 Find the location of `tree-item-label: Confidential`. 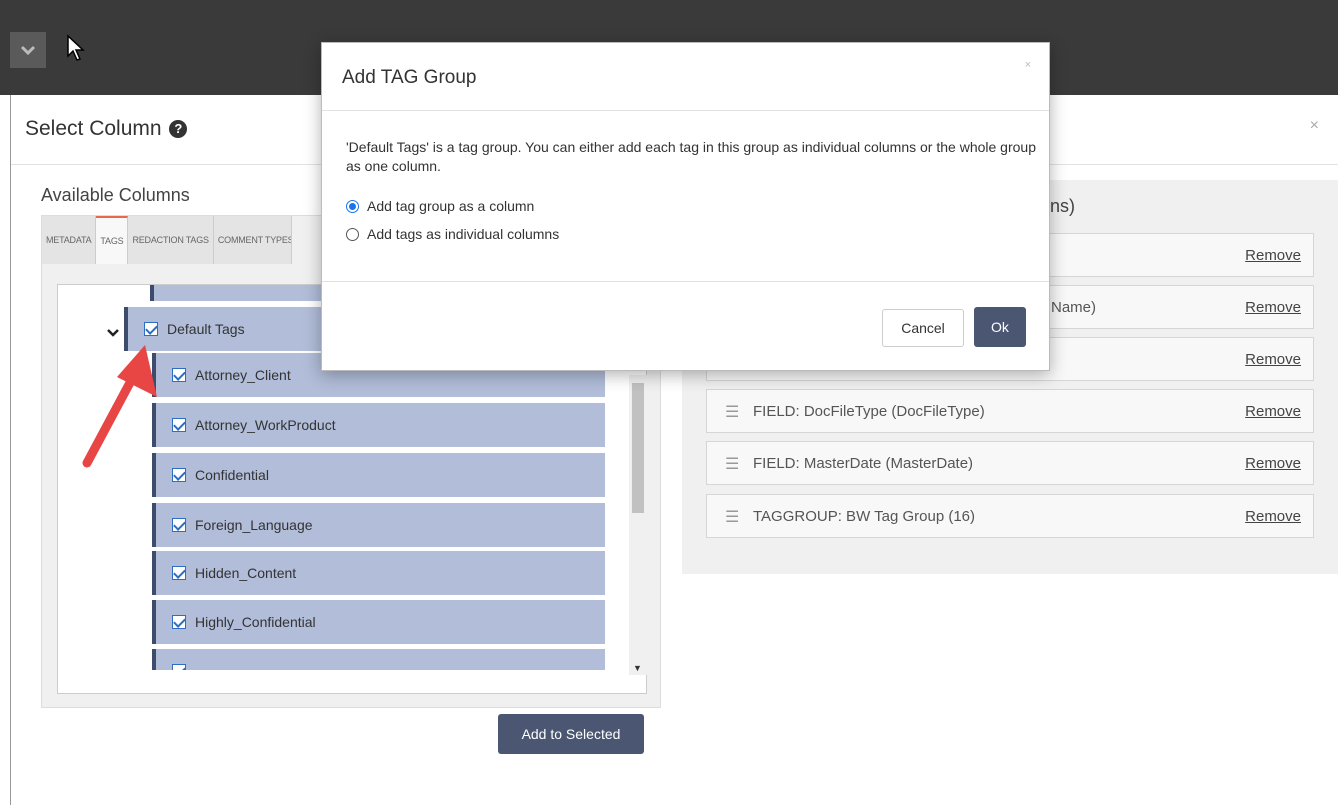

tree-item-label: Confidential is located at coordinates (232, 475).